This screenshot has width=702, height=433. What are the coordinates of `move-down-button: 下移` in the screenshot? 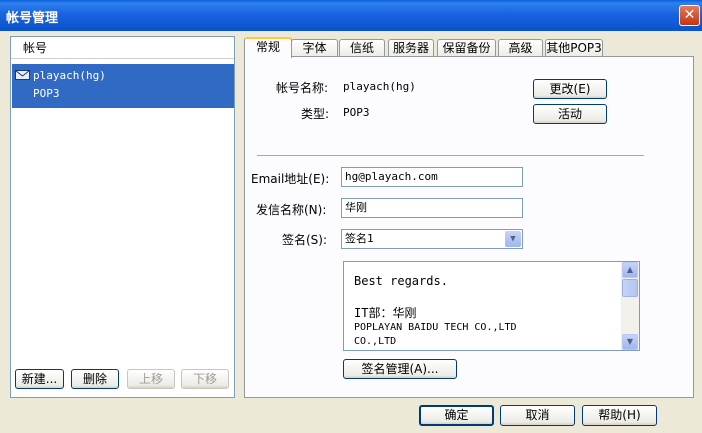 It's located at (205, 379).